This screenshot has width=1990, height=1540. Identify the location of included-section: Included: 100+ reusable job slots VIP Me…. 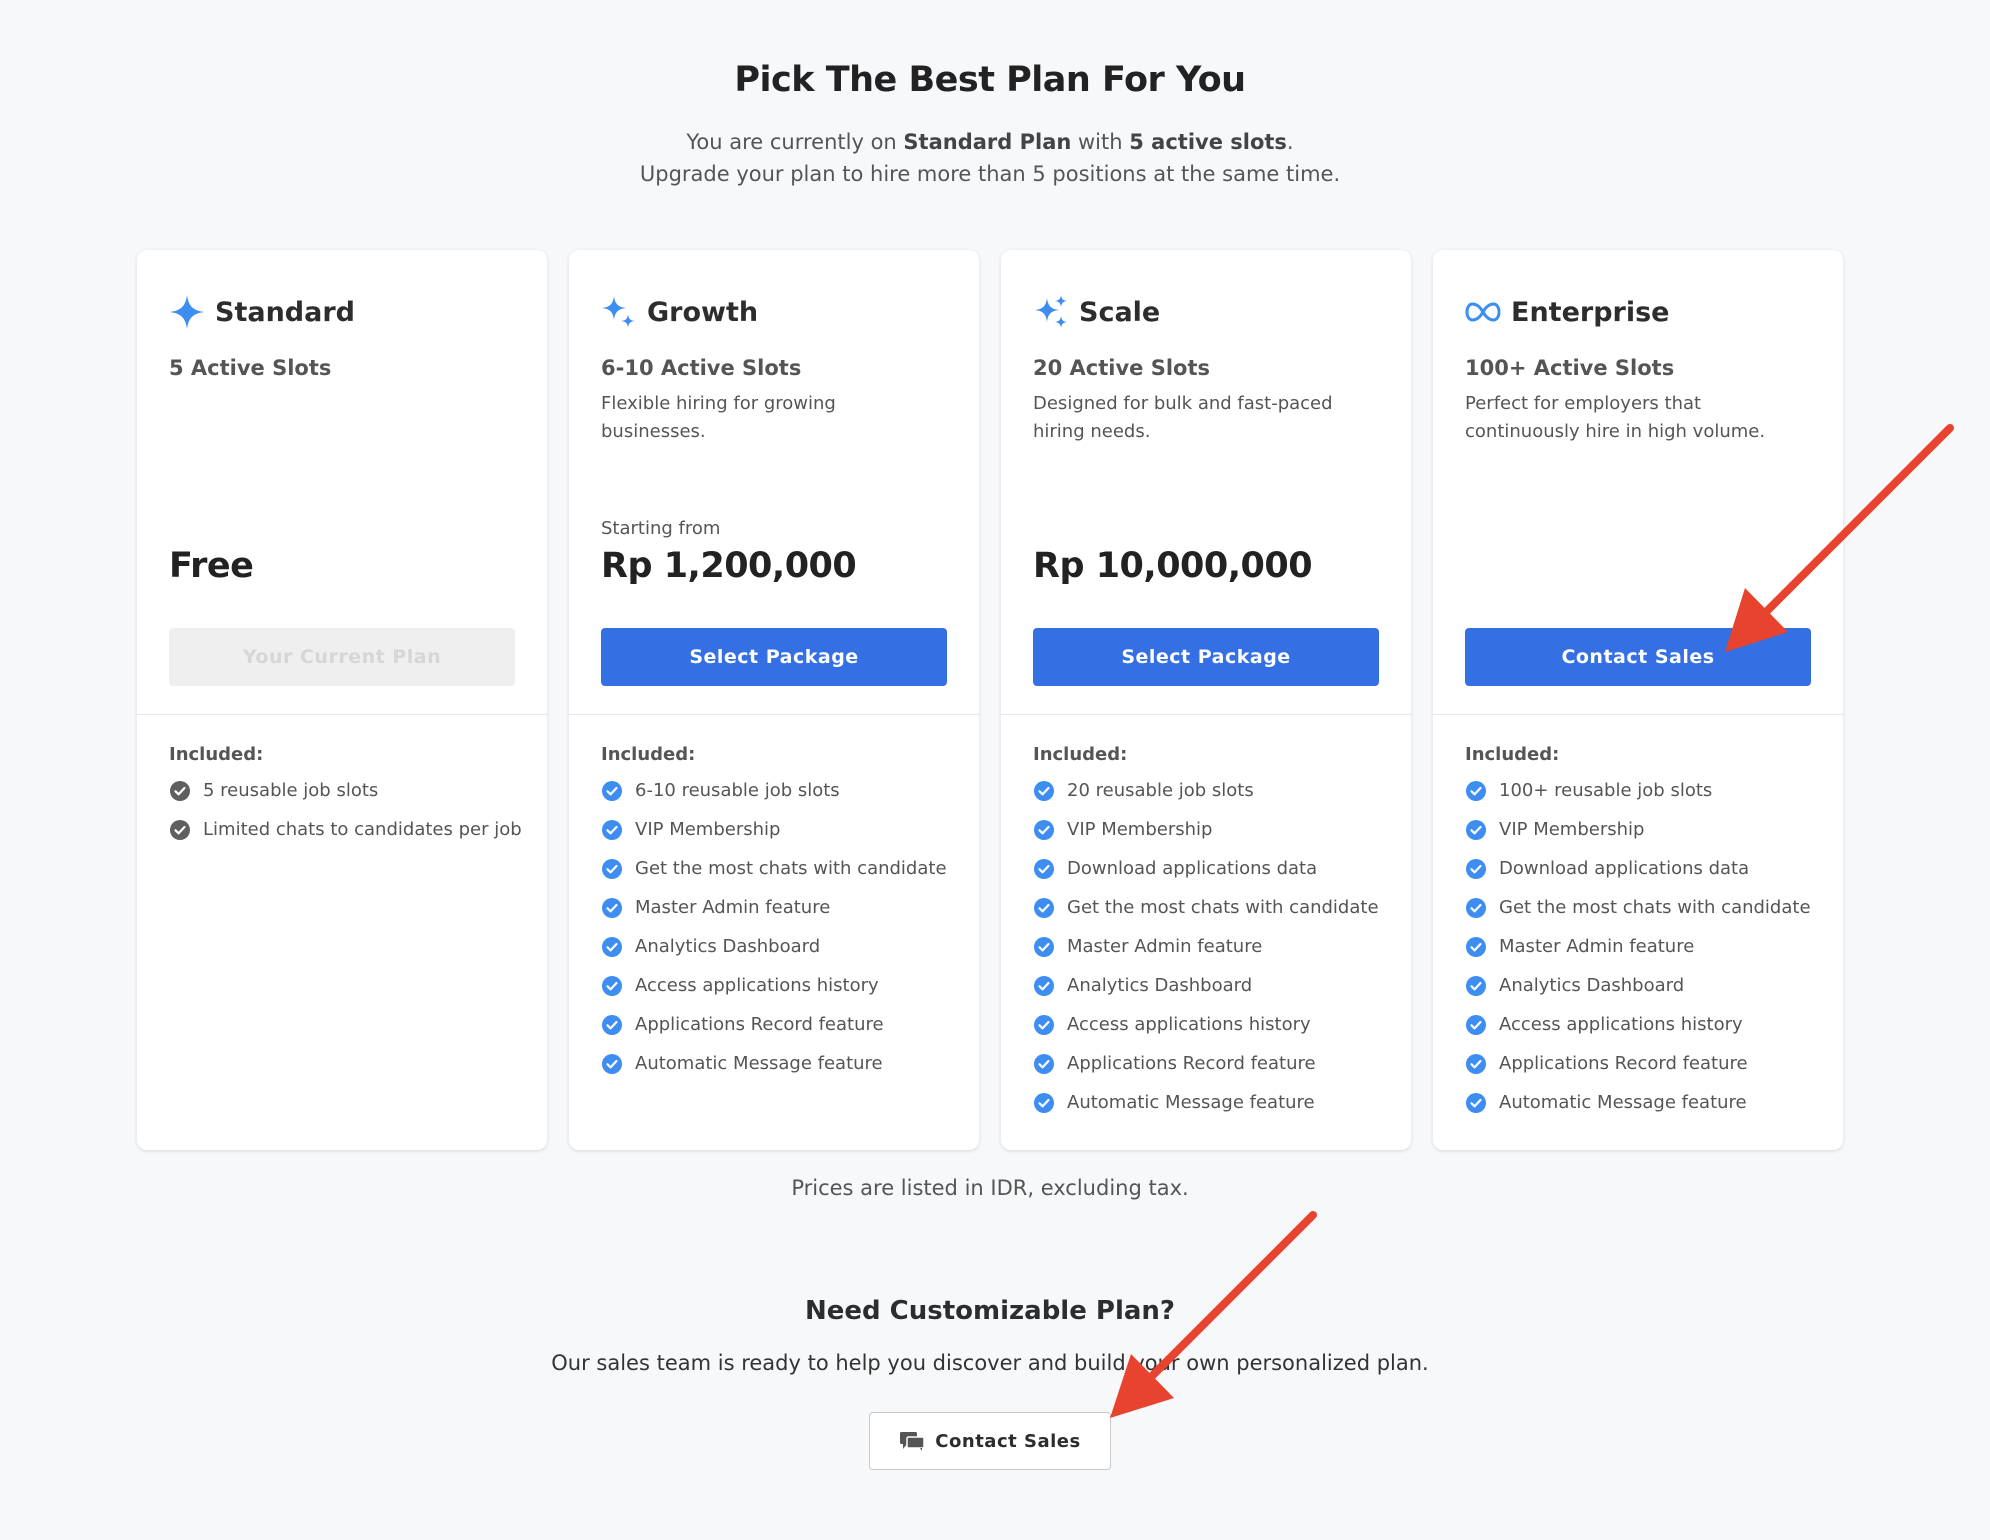
(1644, 936).